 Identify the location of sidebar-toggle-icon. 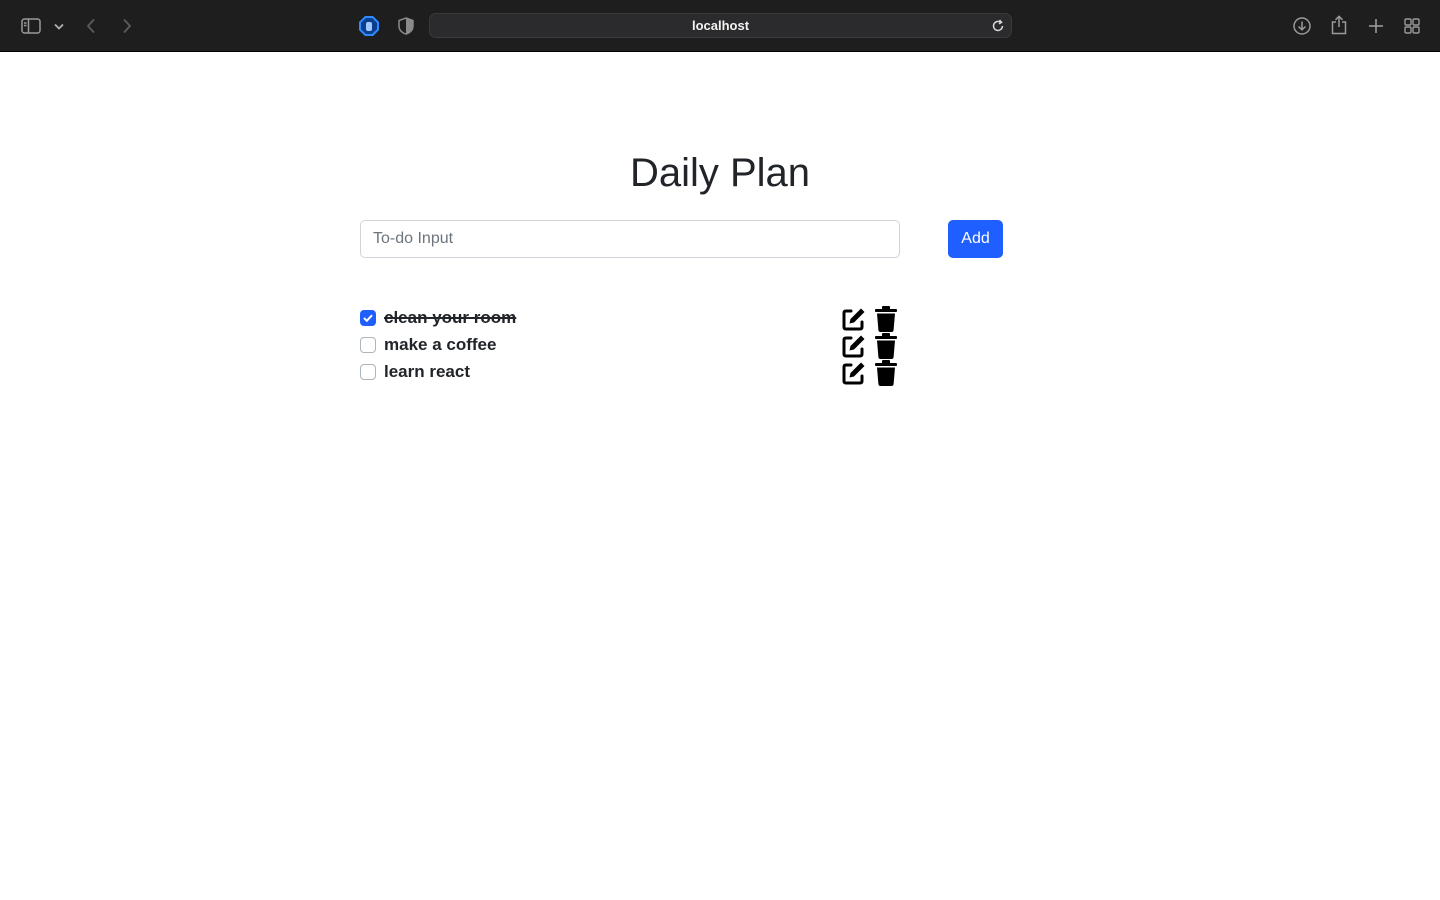
(31, 26).